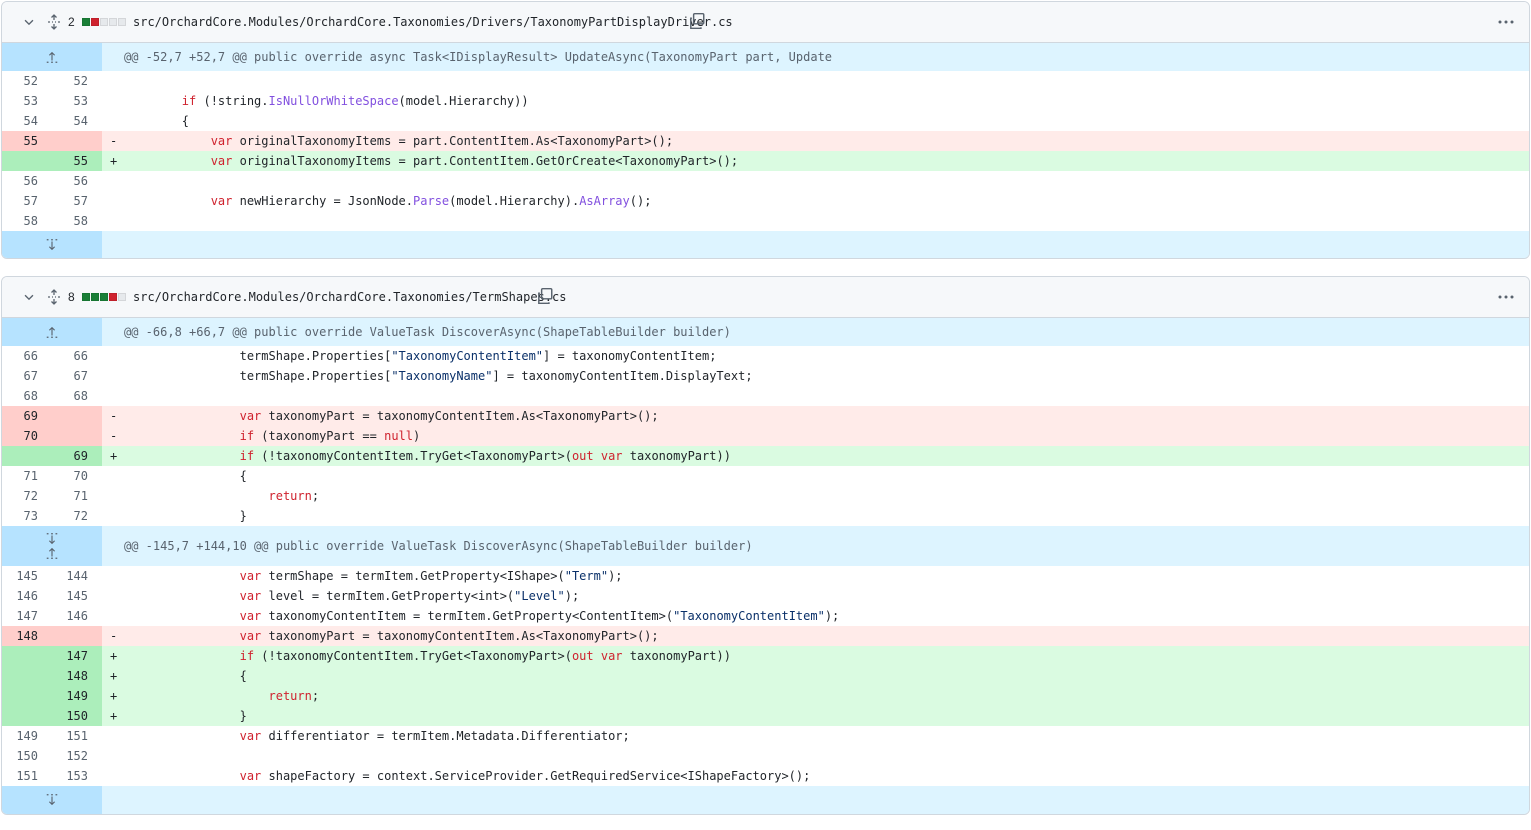 Image resolution: width=1531 pixels, height=830 pixels. Describe the element at coordinates (185, 516) in the screenshot. I see `code-text: }` at that location.